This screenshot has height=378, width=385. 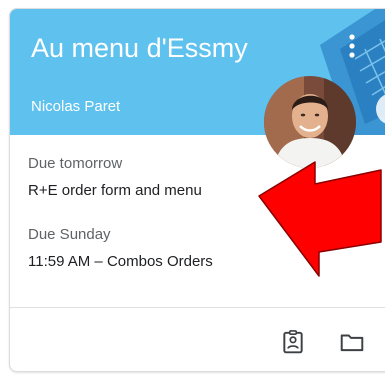 I want to click on teacher-avatar, so click(x=310, y=122).